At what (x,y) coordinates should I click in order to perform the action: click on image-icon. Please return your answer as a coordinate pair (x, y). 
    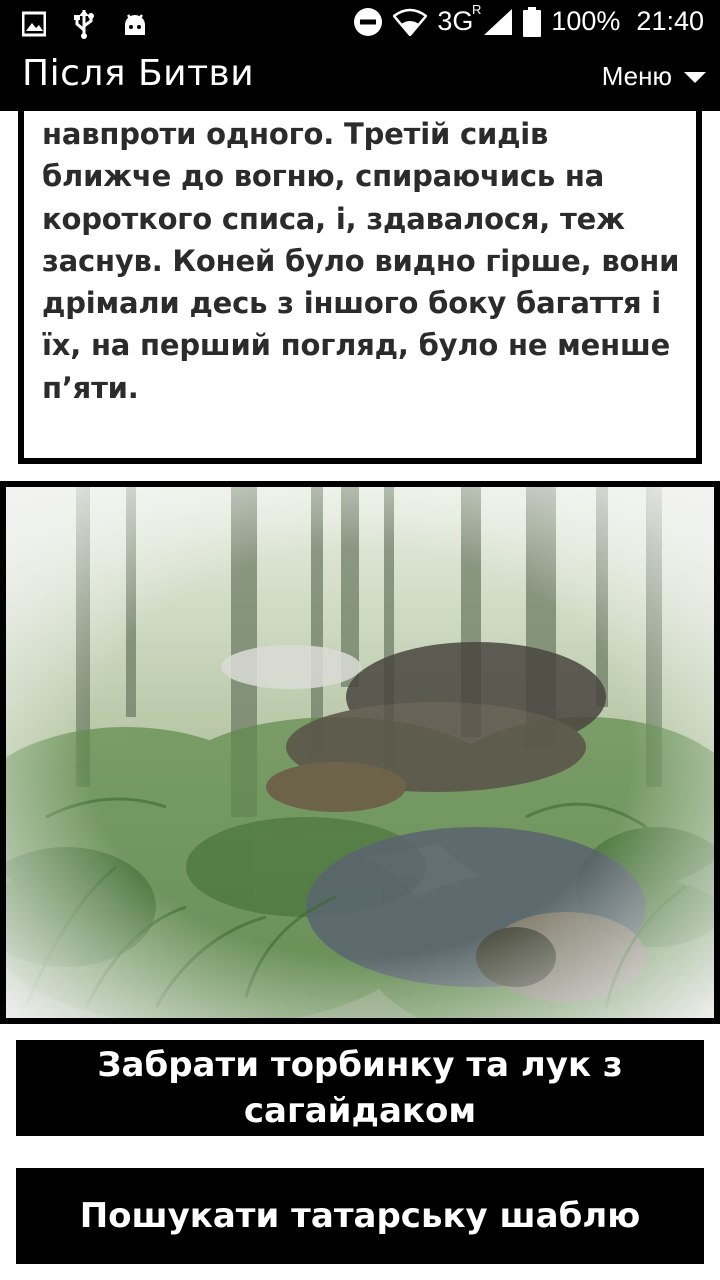
    Looking at the image, I should click on (34, 24).